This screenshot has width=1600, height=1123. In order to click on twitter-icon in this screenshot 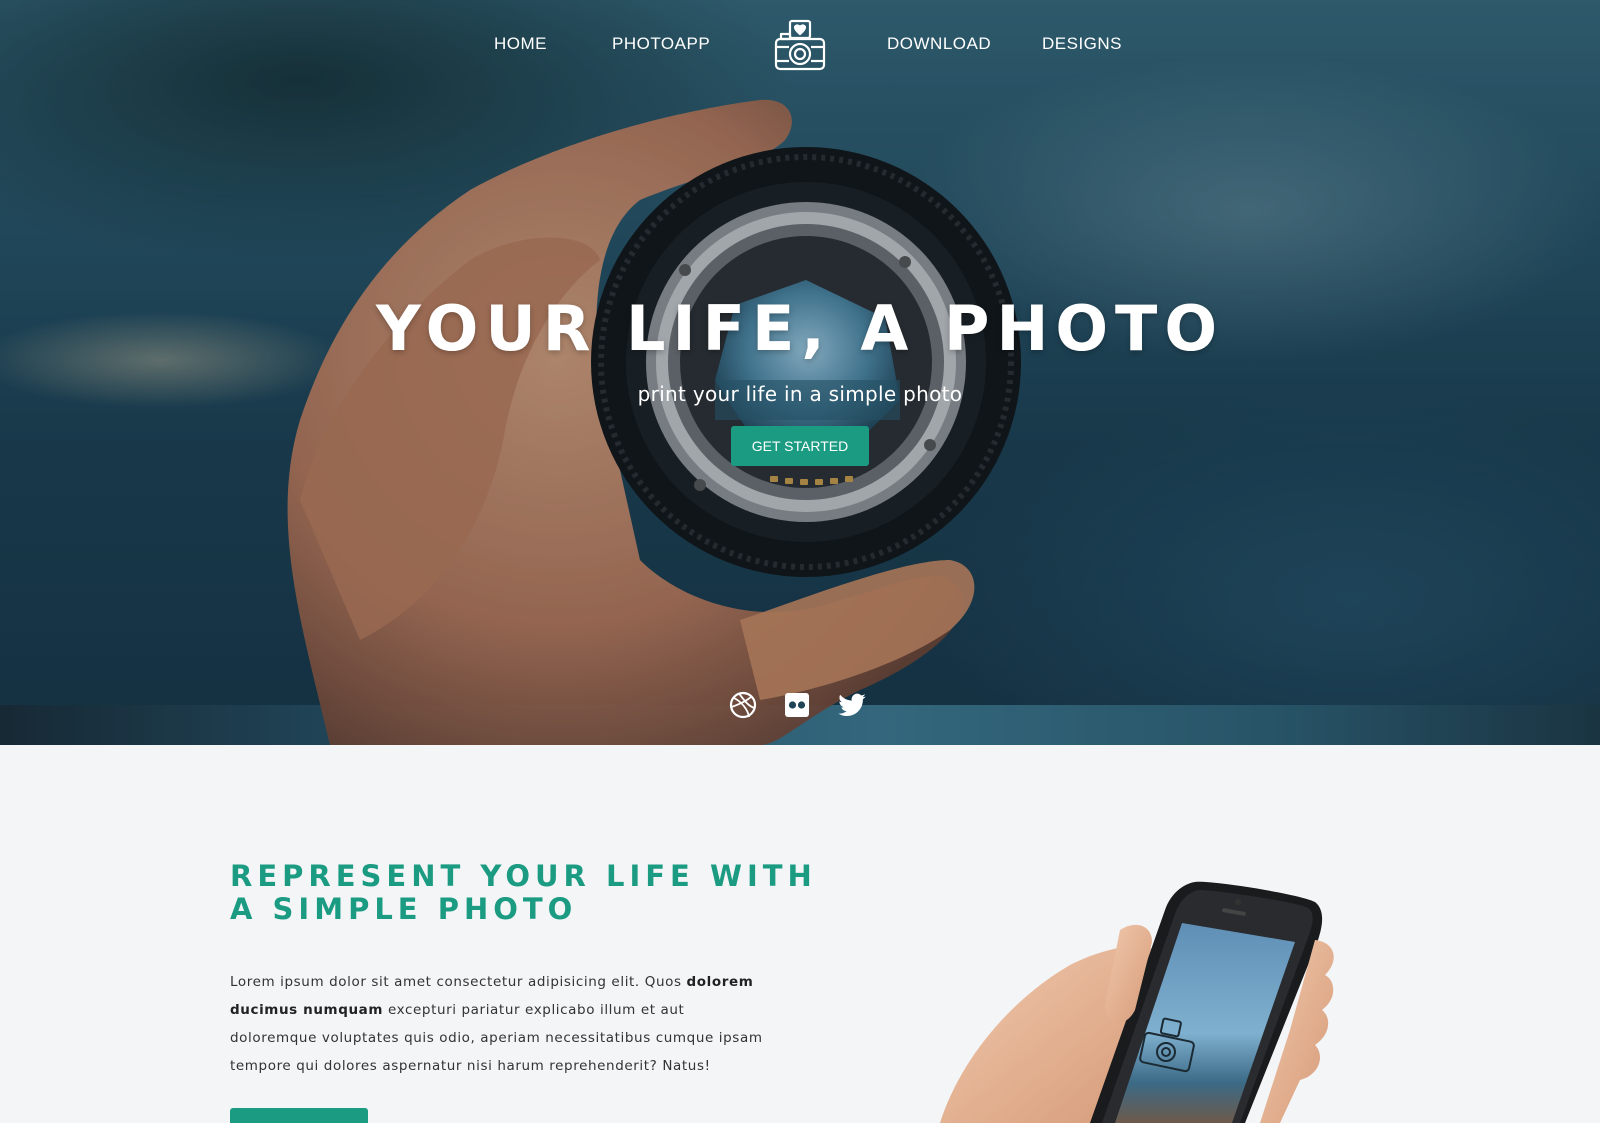, I will do `click(852, 705)`.